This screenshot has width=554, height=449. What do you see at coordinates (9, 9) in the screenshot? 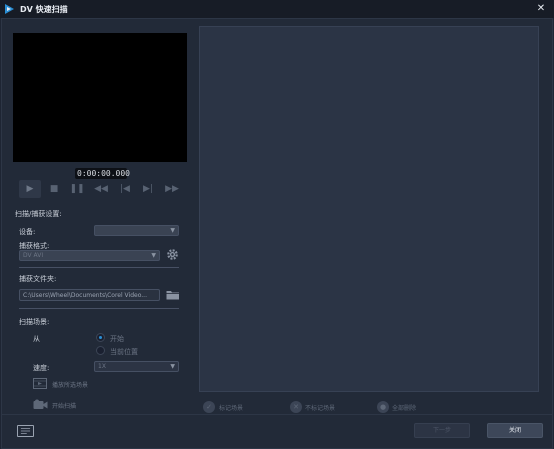
I see `app-logo-icon` at bounding box center [9, 9].